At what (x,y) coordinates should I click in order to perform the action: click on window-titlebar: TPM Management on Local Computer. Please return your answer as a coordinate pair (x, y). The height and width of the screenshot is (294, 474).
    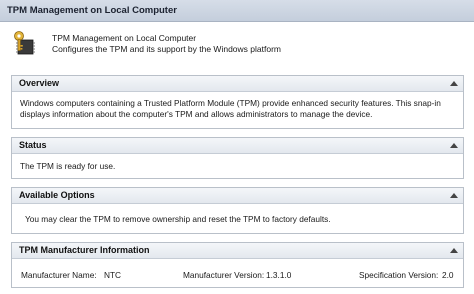
    Looking at the image, I should click on (237, 11).